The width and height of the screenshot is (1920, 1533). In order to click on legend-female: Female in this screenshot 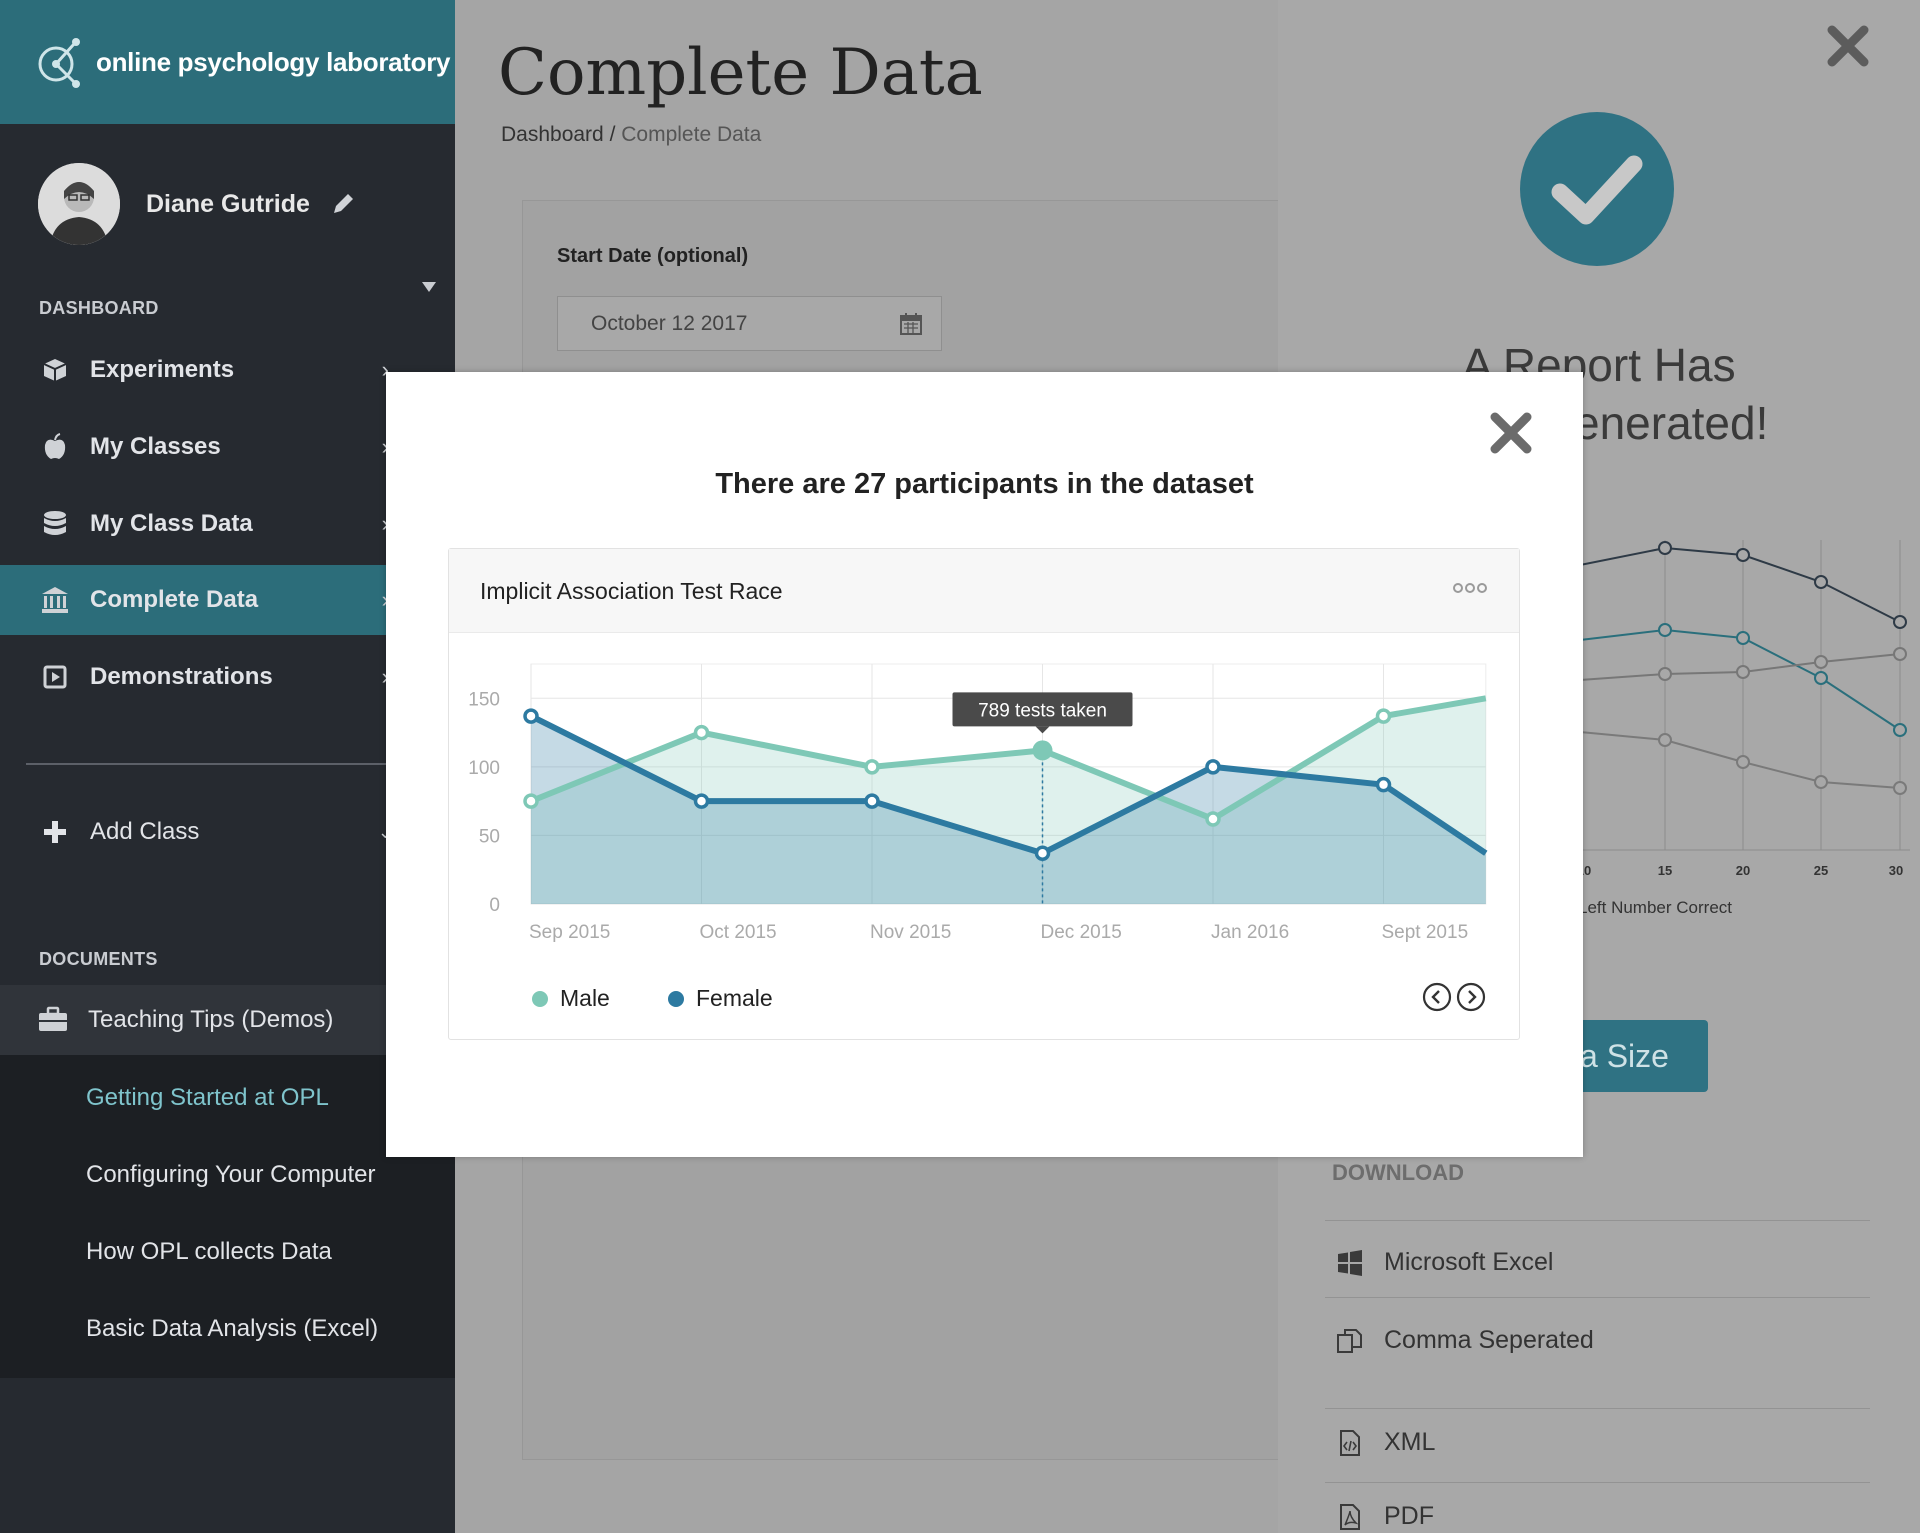, I will do `click(720, 998)`.